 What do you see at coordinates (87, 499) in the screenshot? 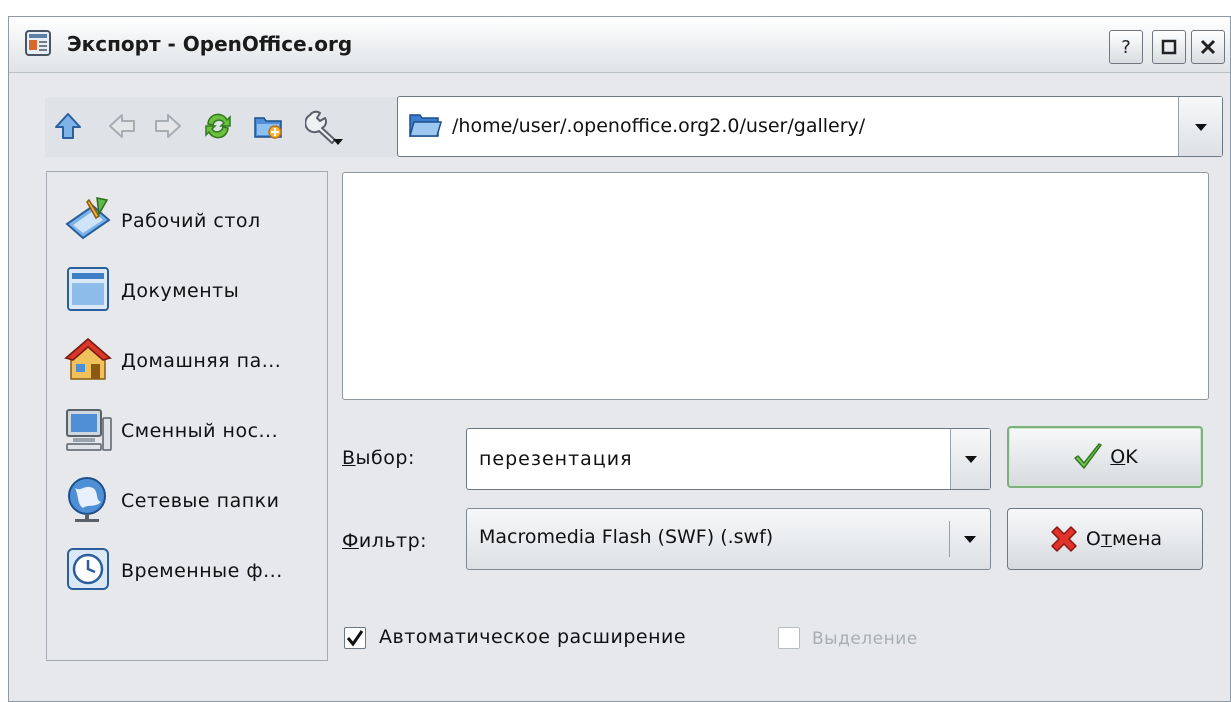
I see `network-icon` at bounding box center [87, 499].